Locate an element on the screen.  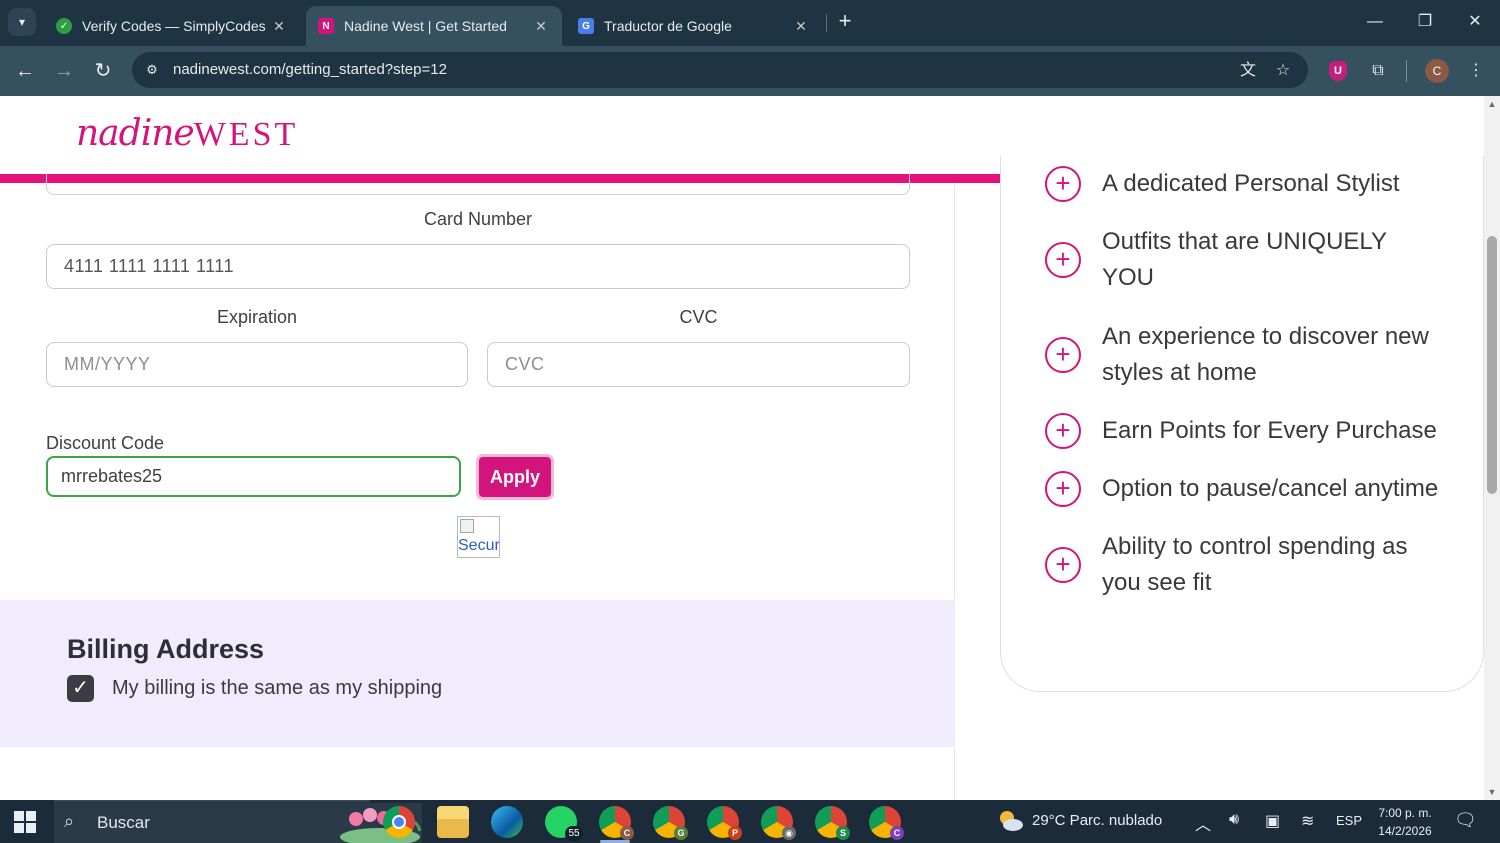
benefit-text: Outfits that are UNIQUELY YOU is located at coordinates (1244, 259).